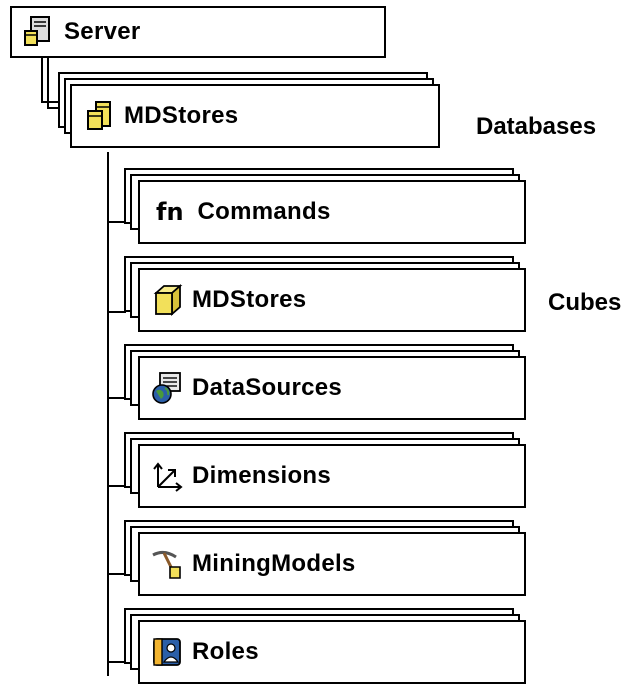 The image size is (643, 688). What do you see at coordinates (264, 211) in the screenshot?
I see `commands-label: Commands` at bounding box center [264, 211].